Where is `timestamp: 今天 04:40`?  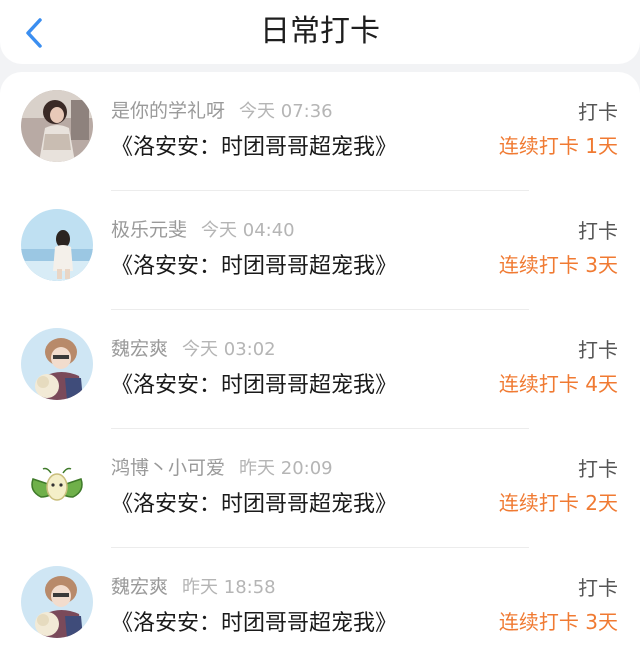
timestamp: 今天 04:40 is located at coordinates (248, 230).